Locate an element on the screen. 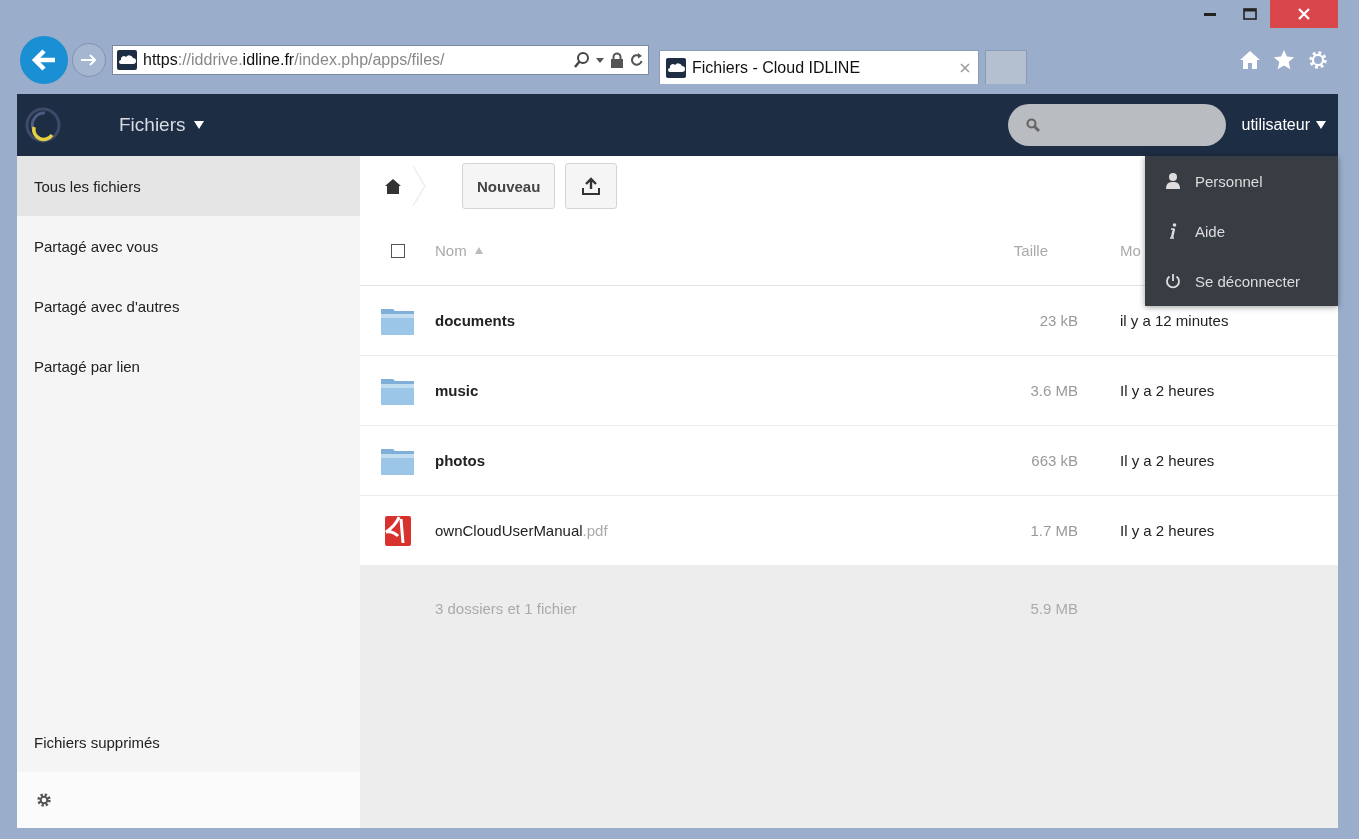 The width and height of the screenshot is (1359, 839). star-icon is located at coordinates (1284, 60).